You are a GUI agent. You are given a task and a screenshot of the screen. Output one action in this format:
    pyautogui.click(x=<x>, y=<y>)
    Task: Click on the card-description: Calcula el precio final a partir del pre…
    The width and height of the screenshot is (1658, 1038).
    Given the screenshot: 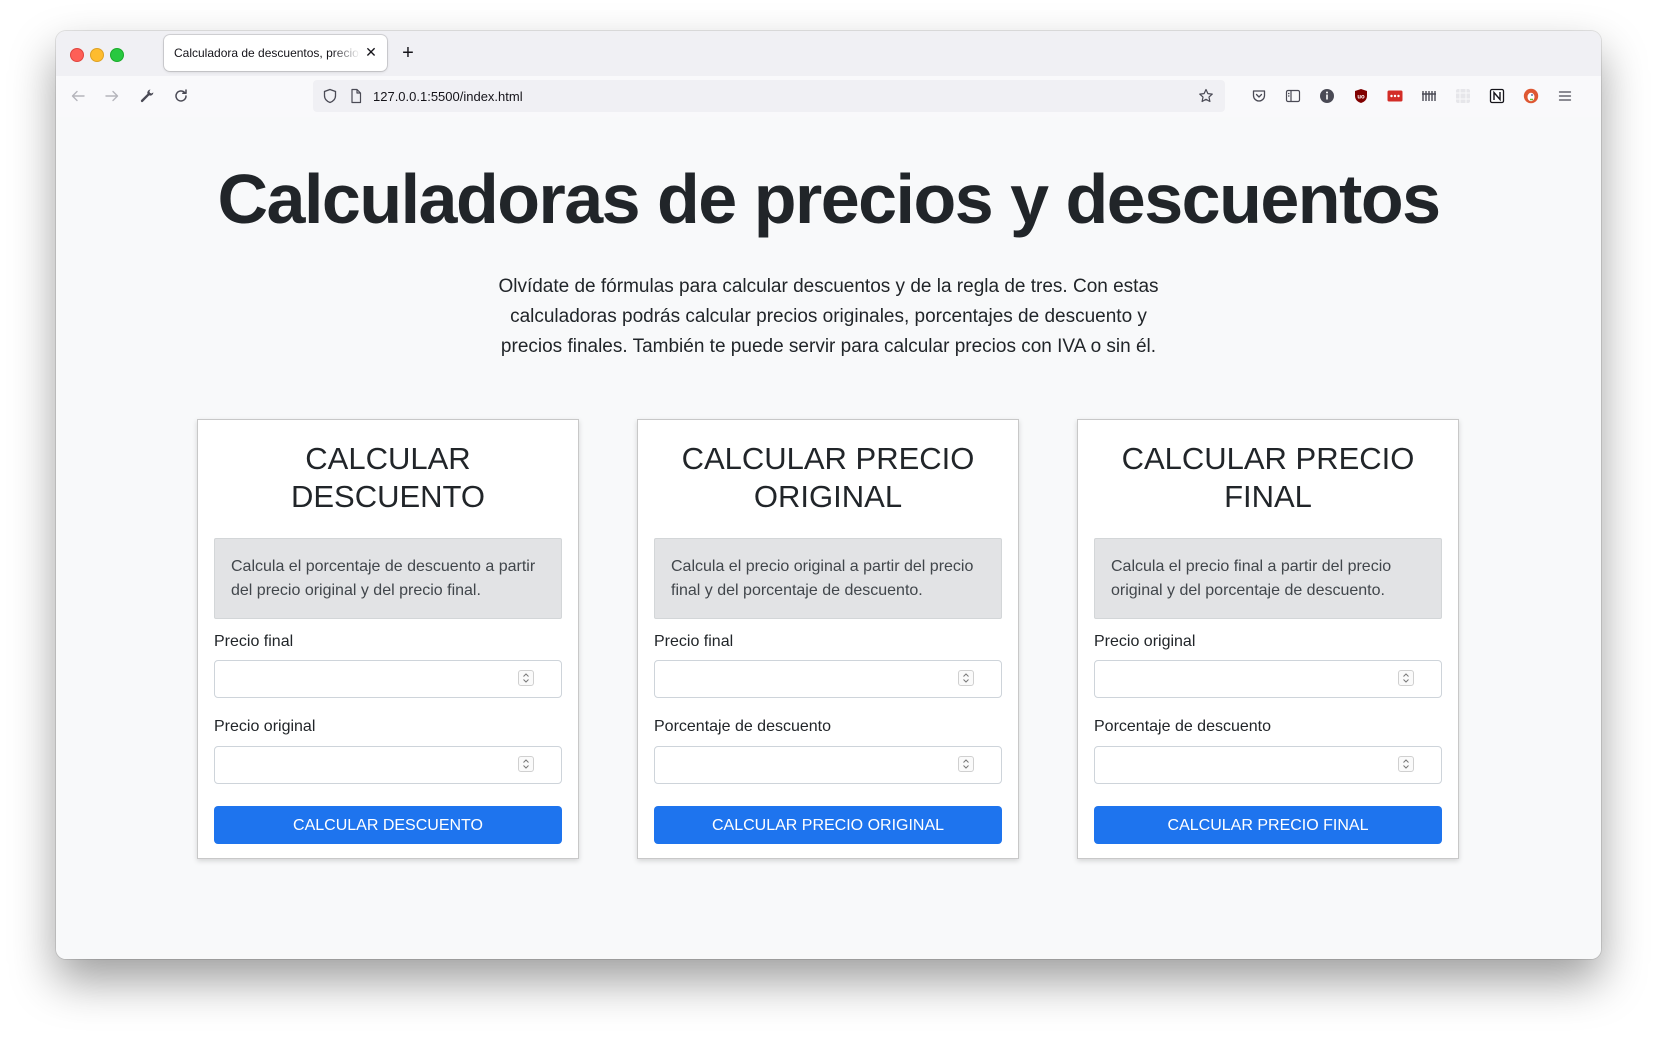 What is the action you would take?
    pyautogui.click(x=1268, y=578)
    